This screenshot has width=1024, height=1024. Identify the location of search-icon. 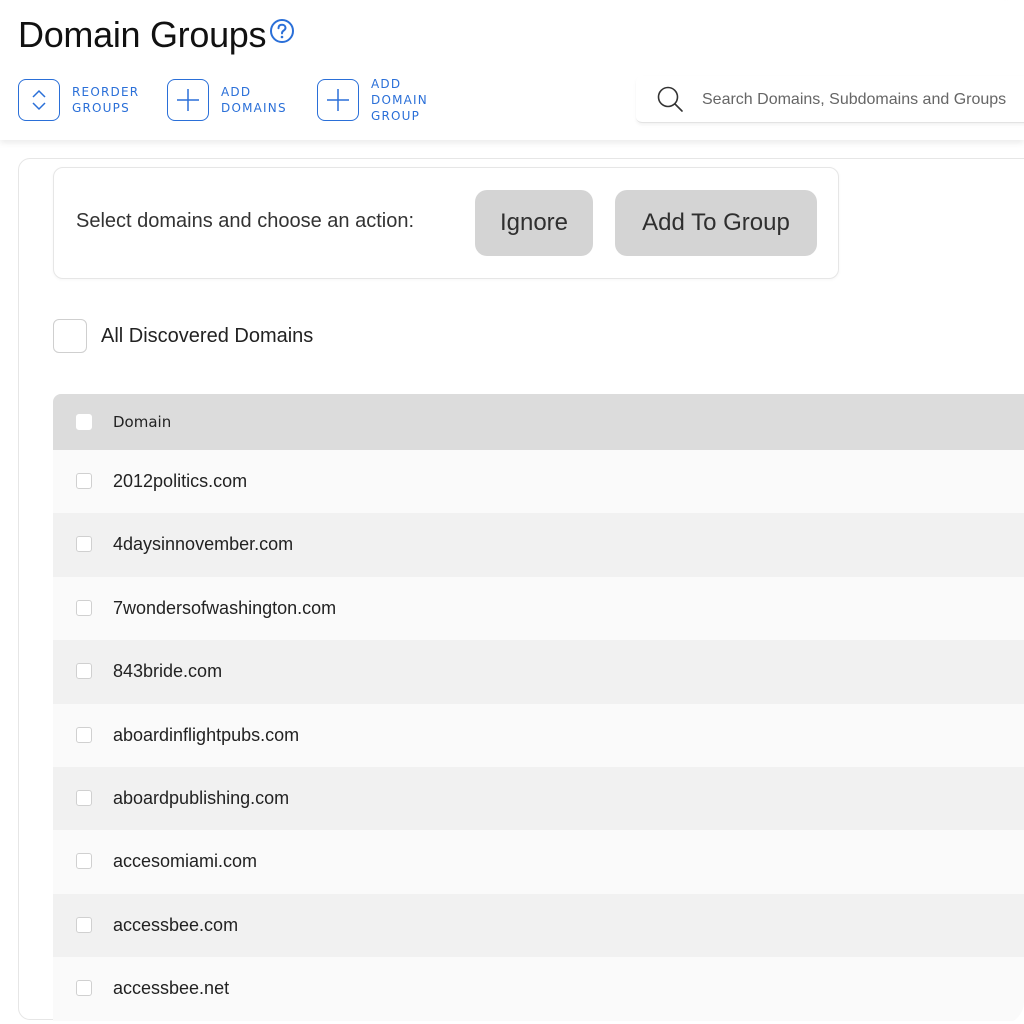
(670, 99).